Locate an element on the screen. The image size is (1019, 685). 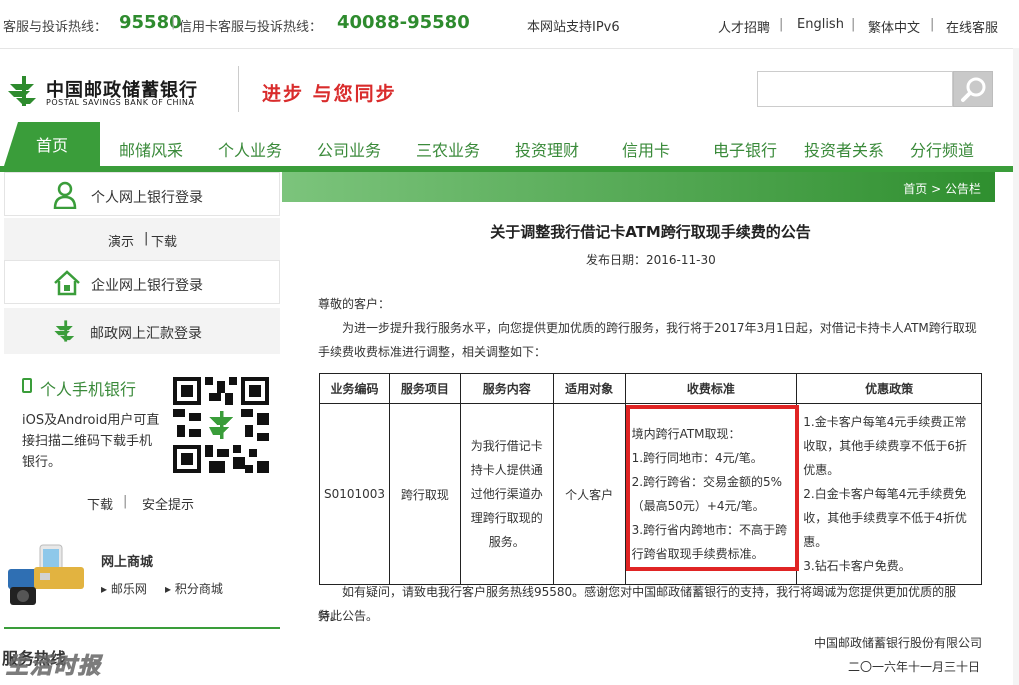
signature: 中国邮政储蓄银行股份有限公司 is located at coordinates (898, 643).